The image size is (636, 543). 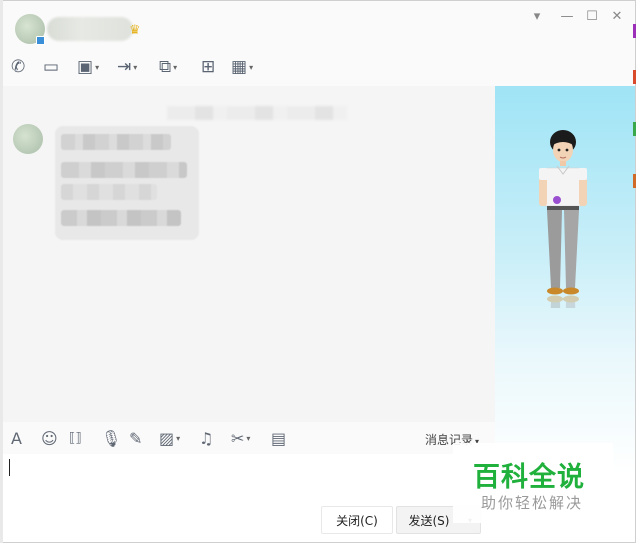 I want to click on image-button: ▨ ▾, so click(x=169, y=438).